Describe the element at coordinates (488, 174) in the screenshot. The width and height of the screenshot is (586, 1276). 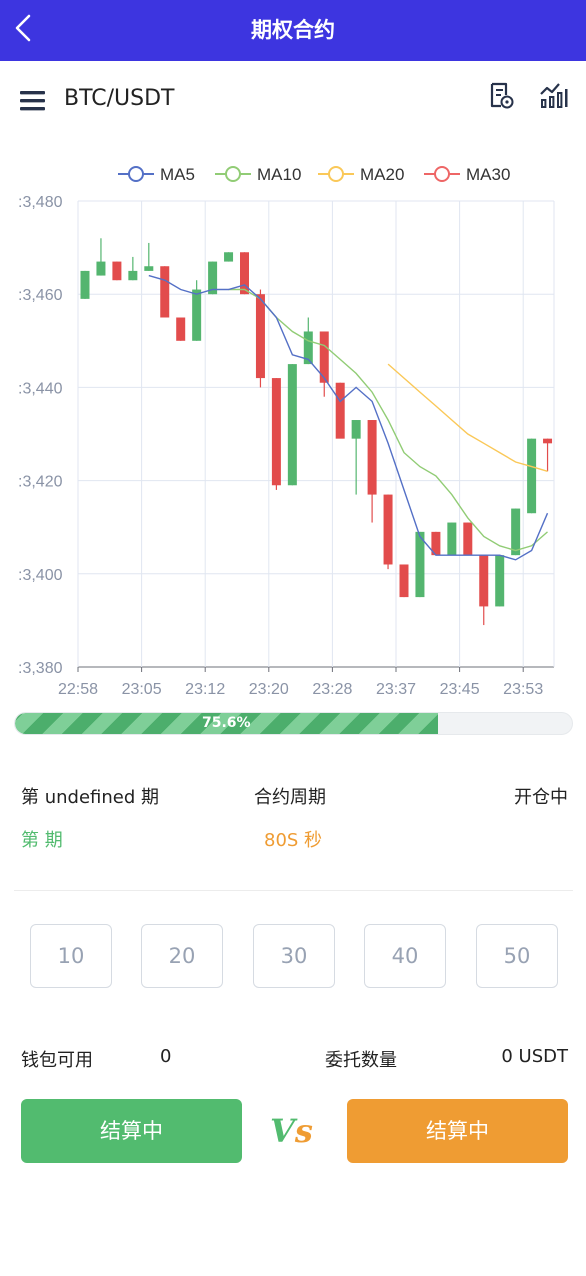
I see `legend-label: MA30` at that location.